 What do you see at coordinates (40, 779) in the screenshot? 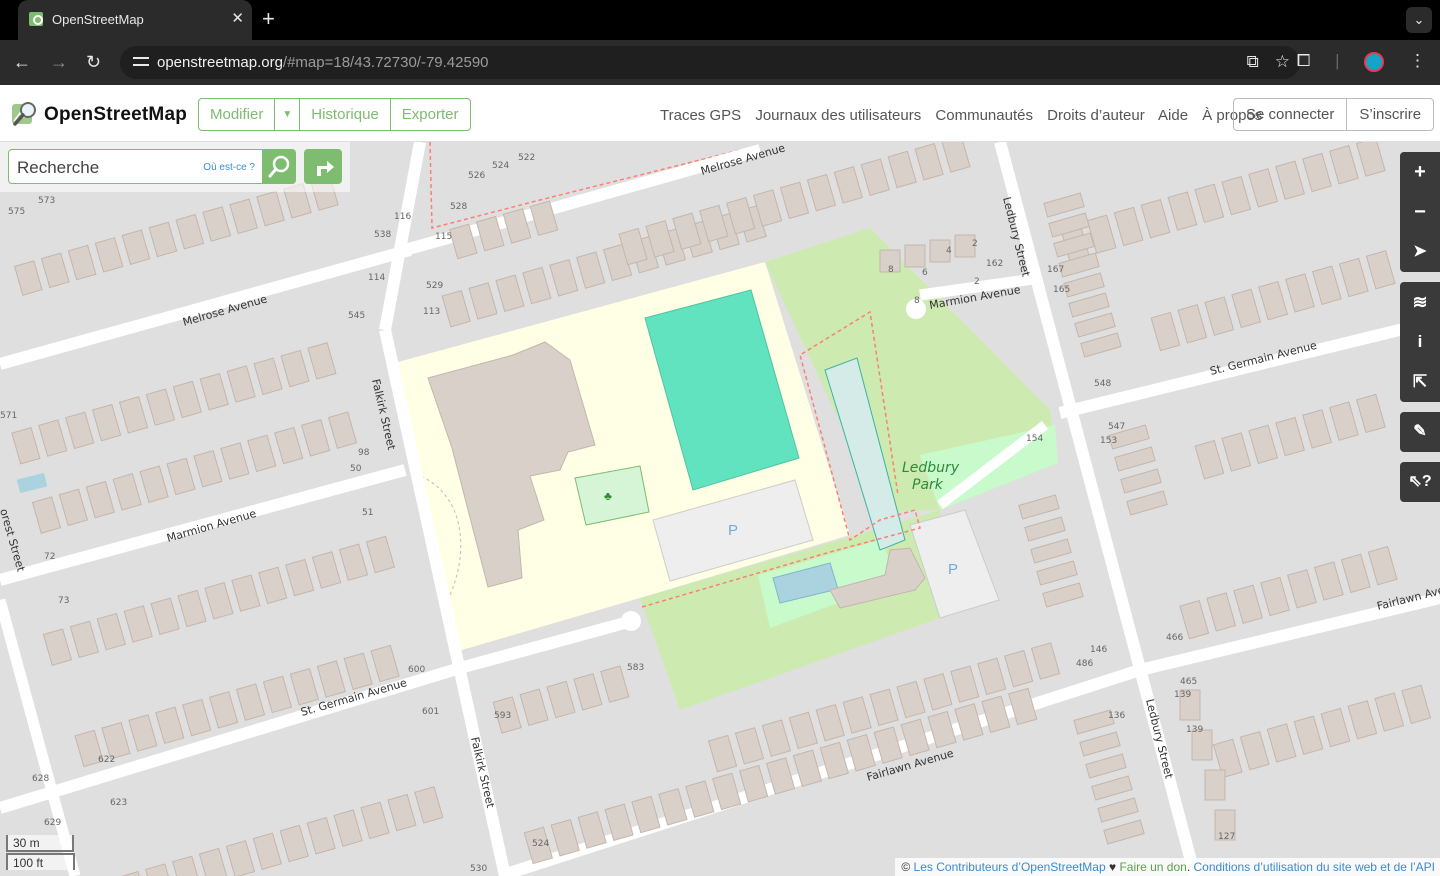
I see `house-number: 628` at bounding box center [40, 779].